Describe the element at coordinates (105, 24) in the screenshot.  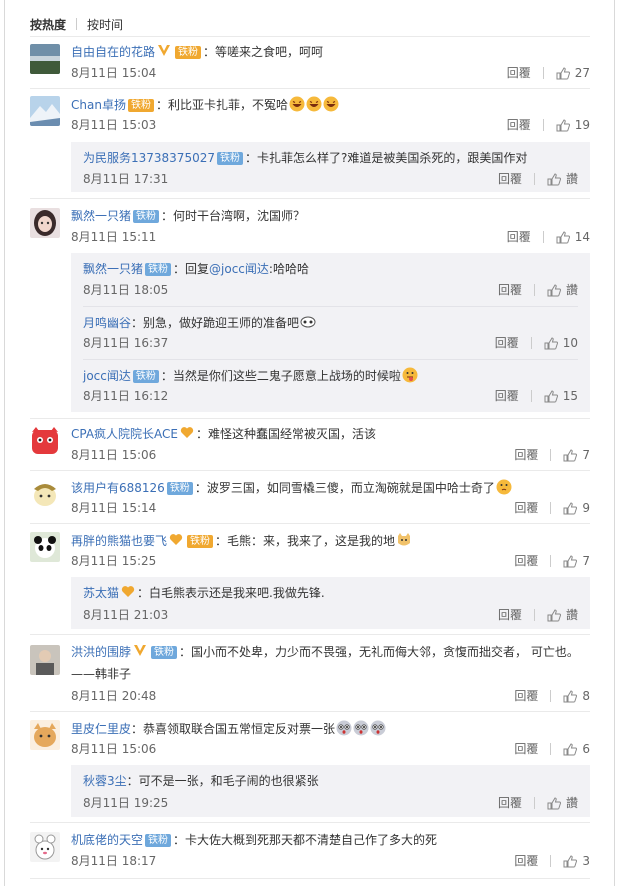
I see `tab-time: 按时间` at that location.